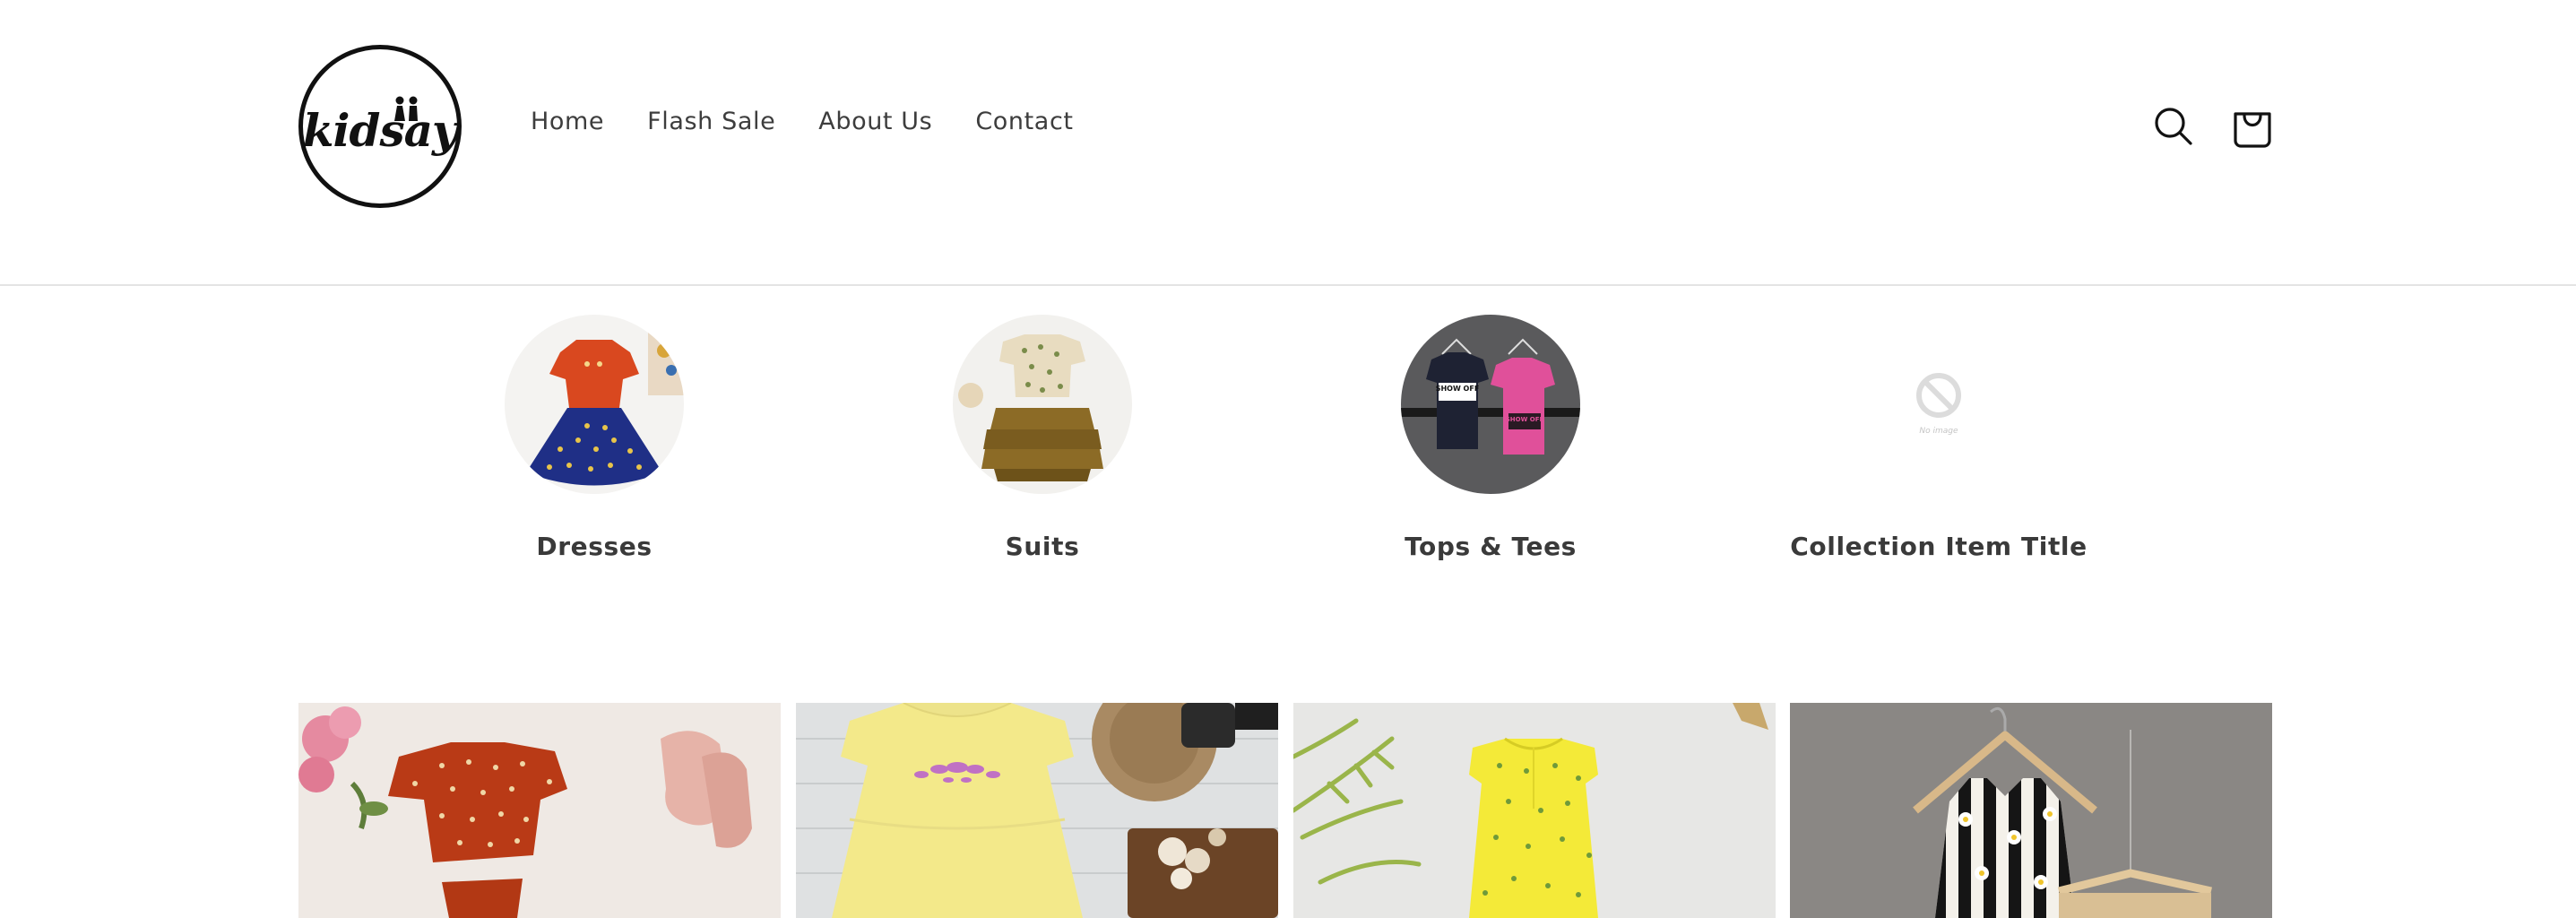 The width and height of the screenshot is (2576, 918). I want to click on collection-title: Suits, so click(1042, 546).